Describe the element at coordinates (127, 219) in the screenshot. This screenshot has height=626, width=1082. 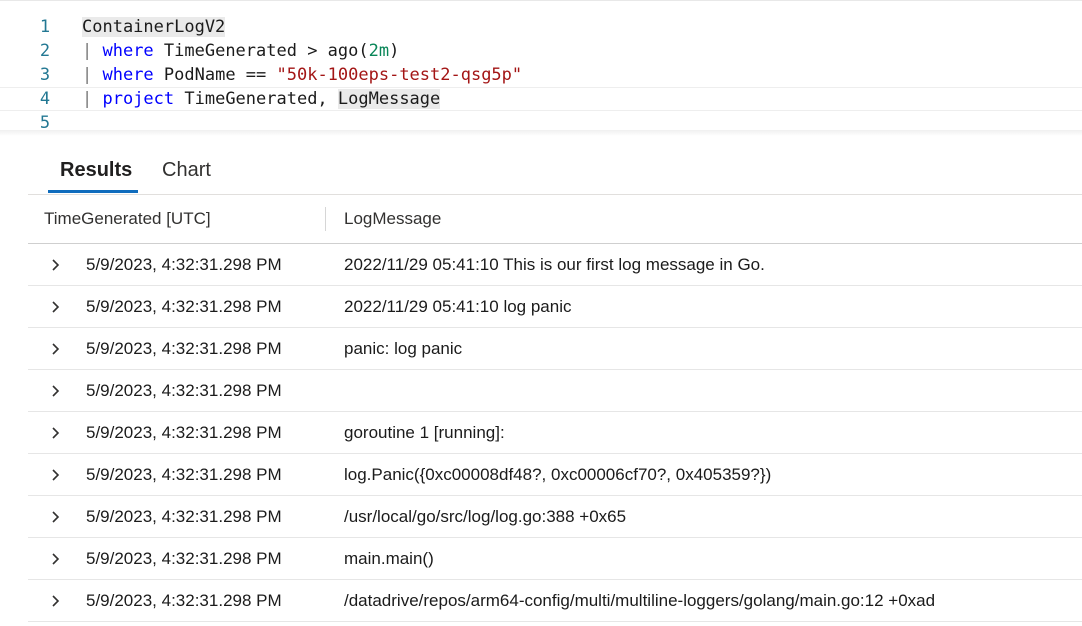
I see `column-header-time: TimeGenerated [UTC]` at that location.